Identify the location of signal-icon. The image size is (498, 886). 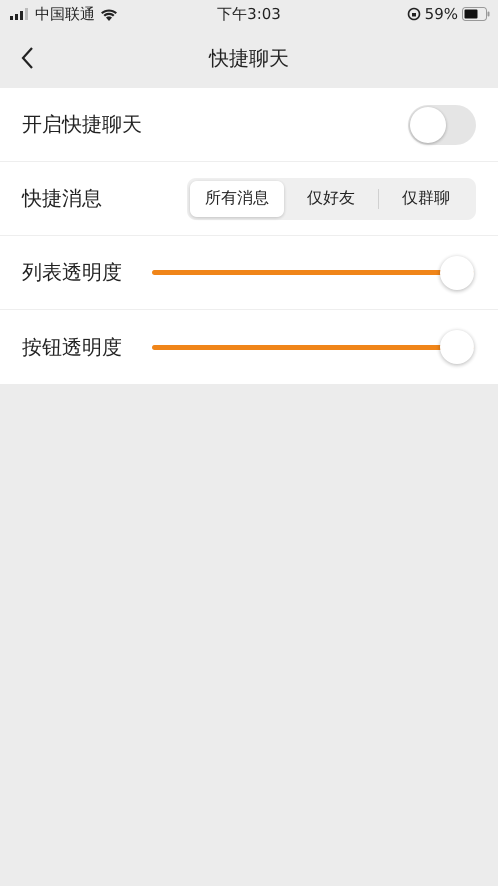
(20, 14).